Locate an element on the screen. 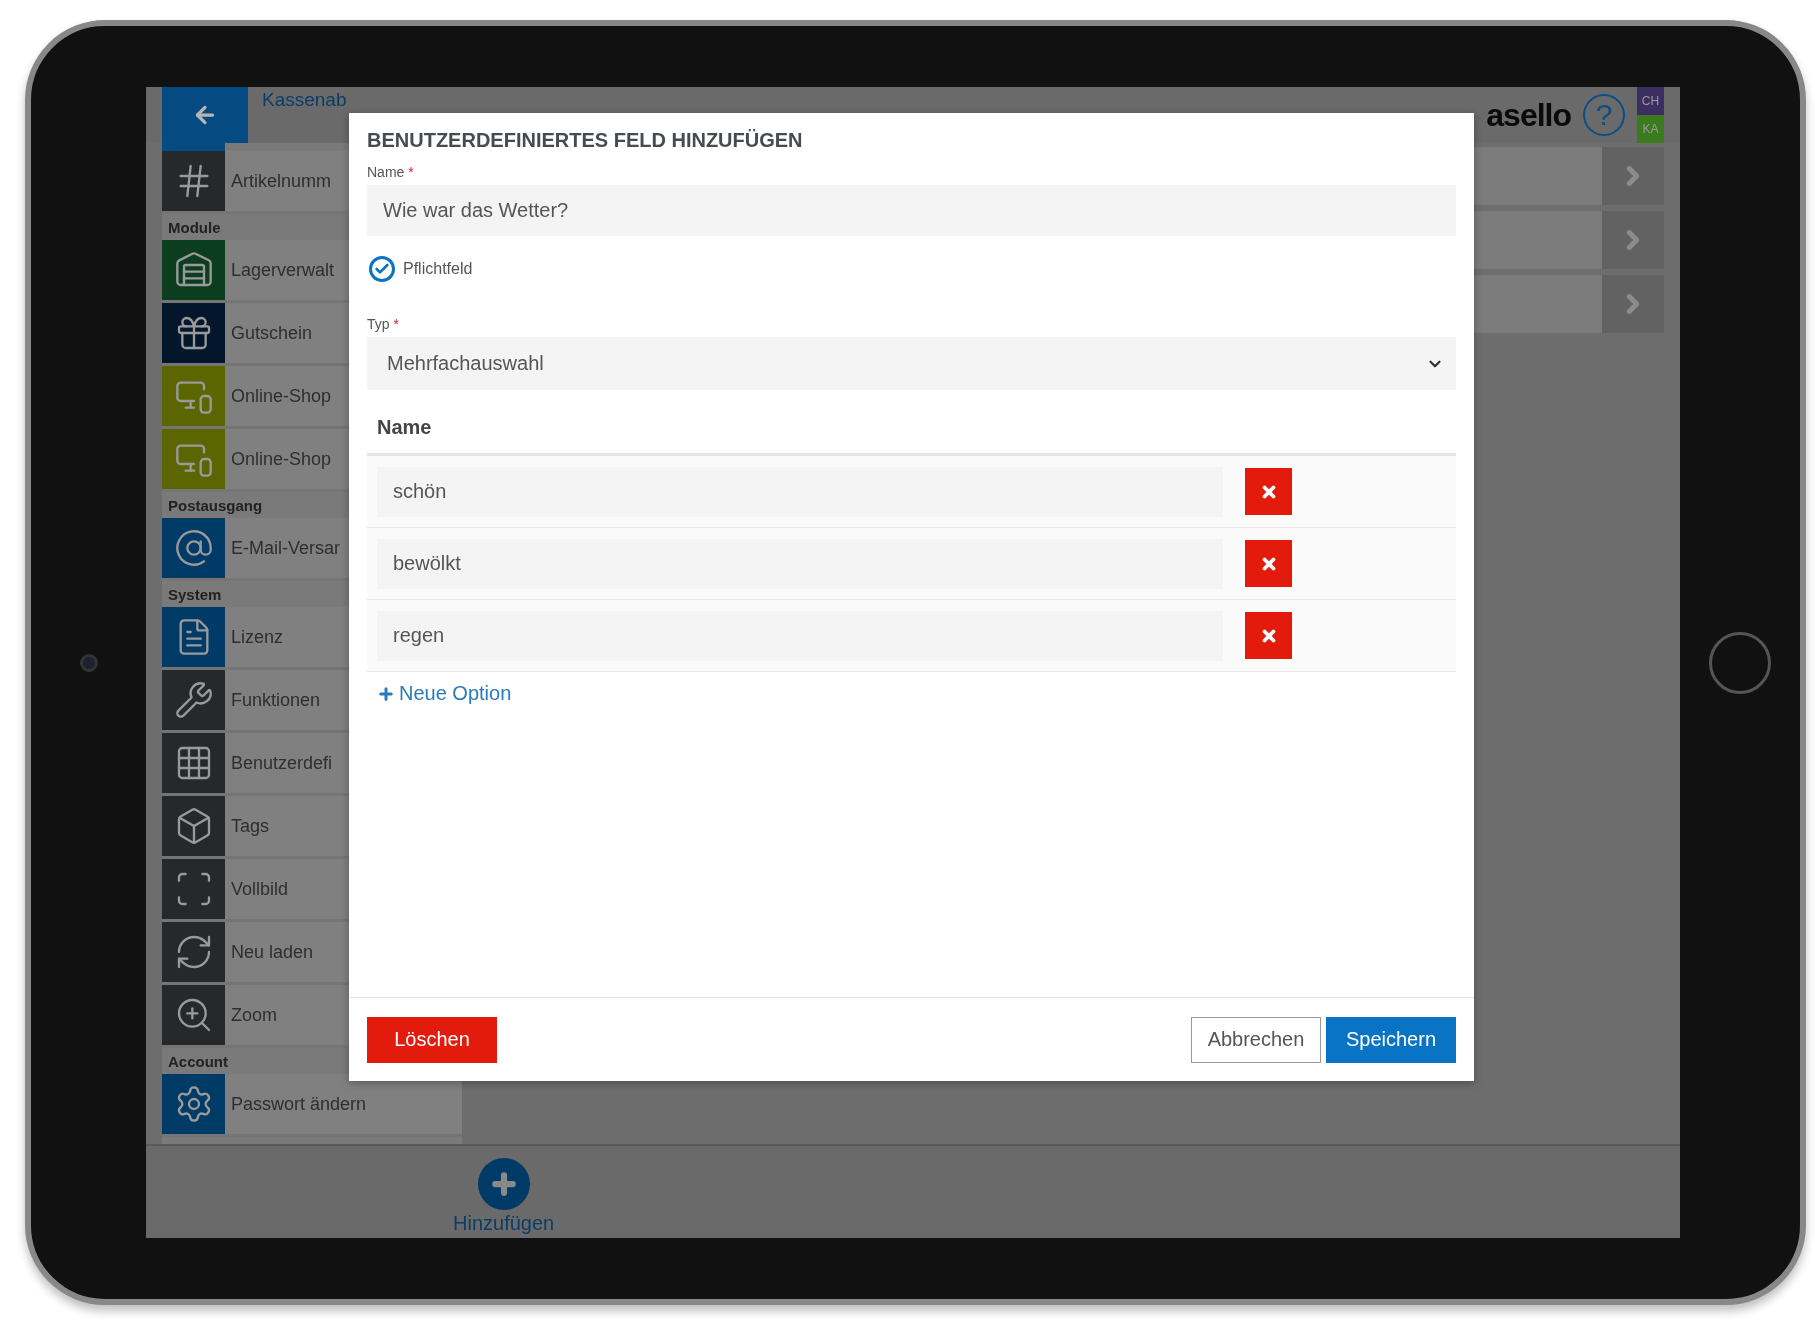 This screenshot has height=1331, width=1815. sidebar-item-label: Funktionen is located at coordinates (276, 700).